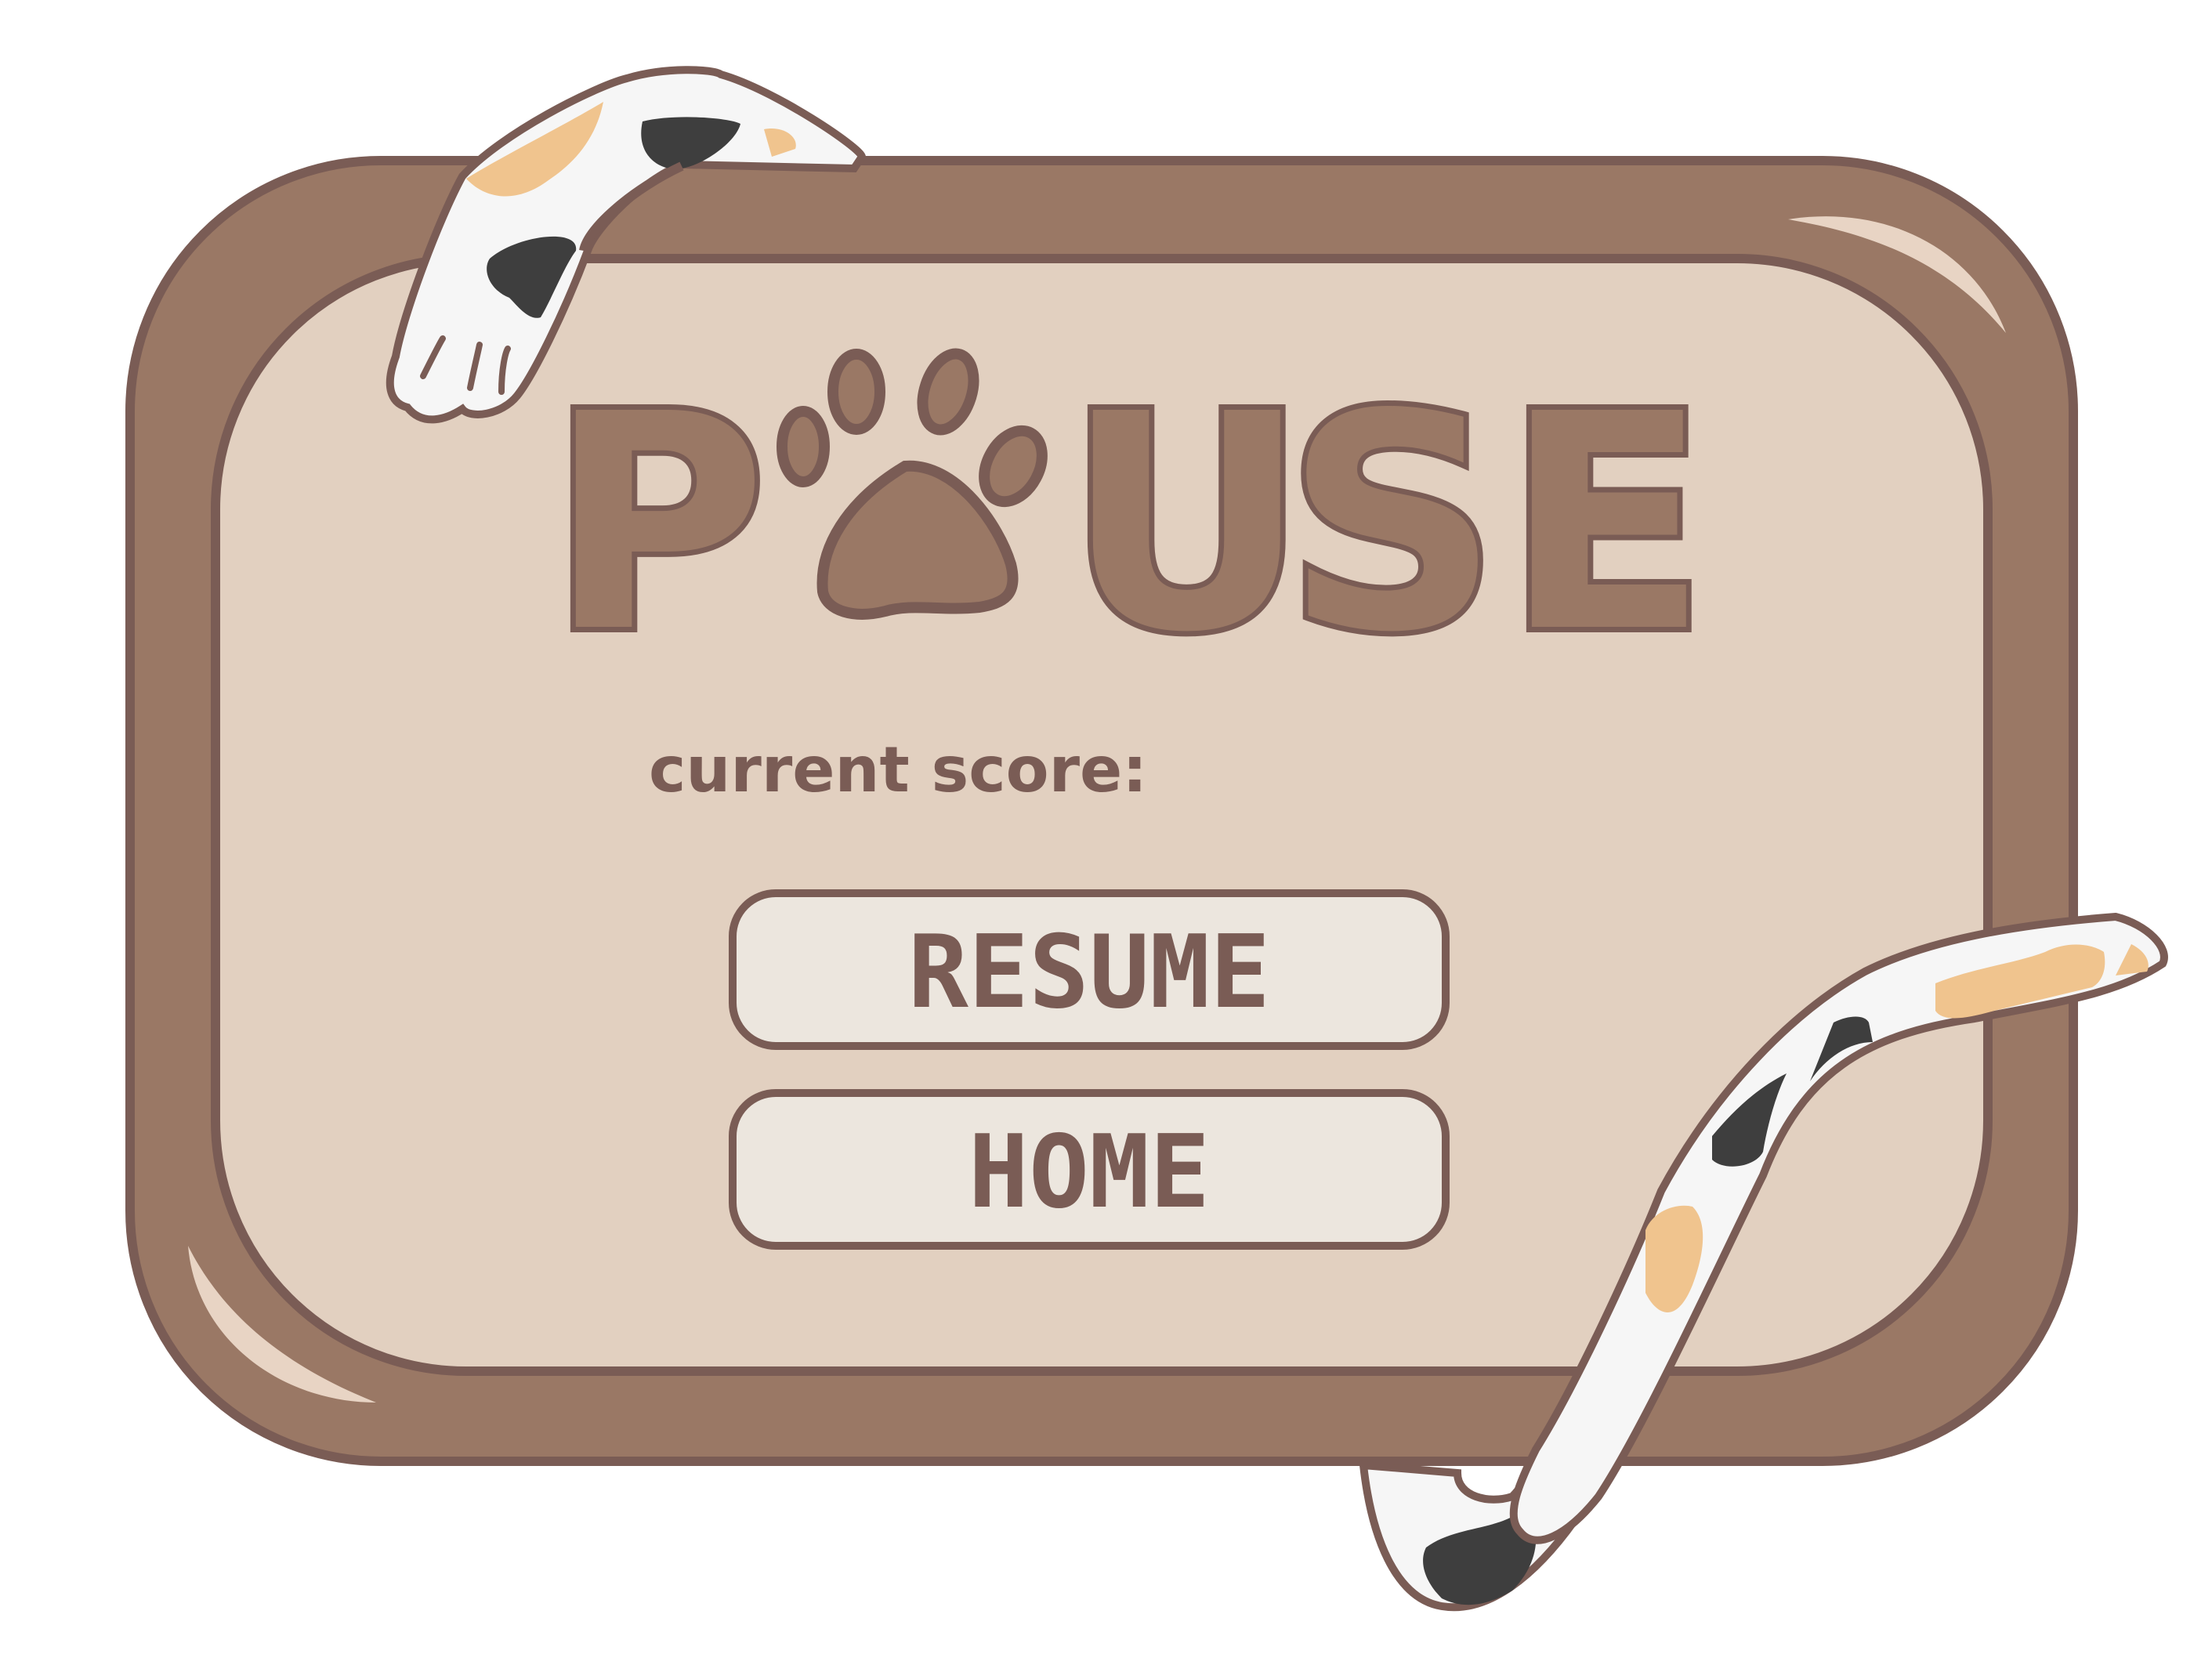 Image resolution: width=2212 pixels, height=1665 pixels. What do you see at coordinates (1187, 523) in the screenshot?
I see `title-letter-u: U` at bounding box center [1187, 523].